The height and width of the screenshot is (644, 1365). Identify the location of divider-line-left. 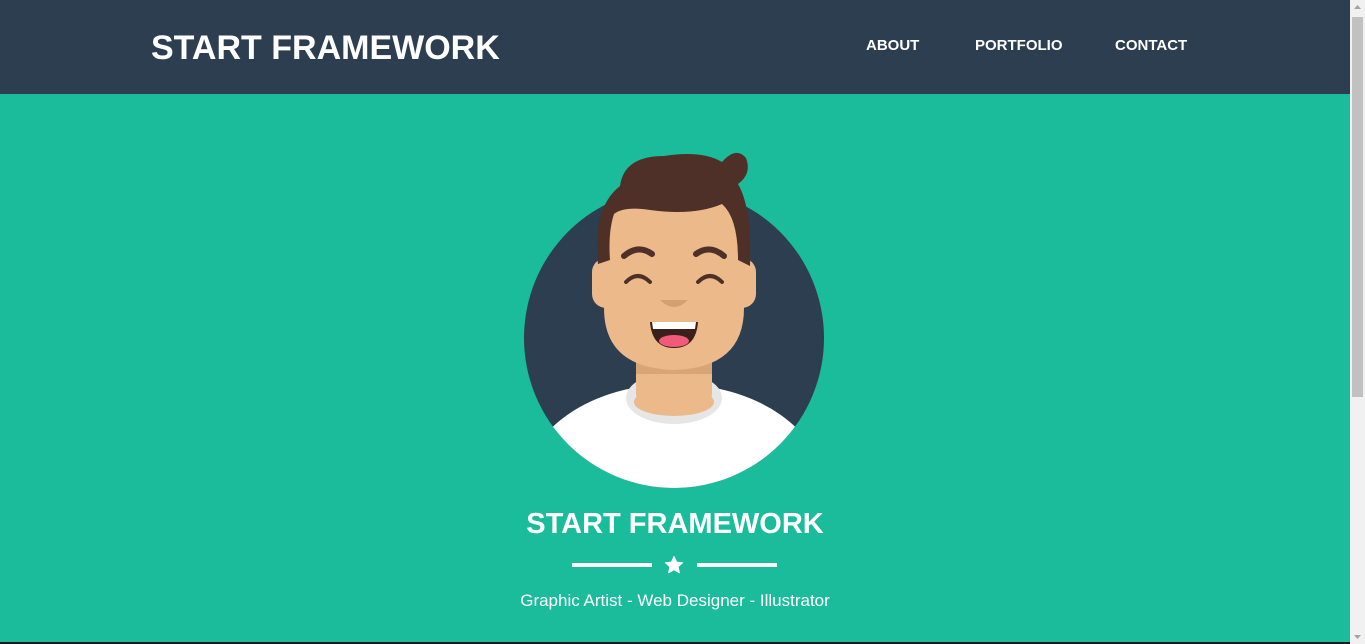
(612, 565).